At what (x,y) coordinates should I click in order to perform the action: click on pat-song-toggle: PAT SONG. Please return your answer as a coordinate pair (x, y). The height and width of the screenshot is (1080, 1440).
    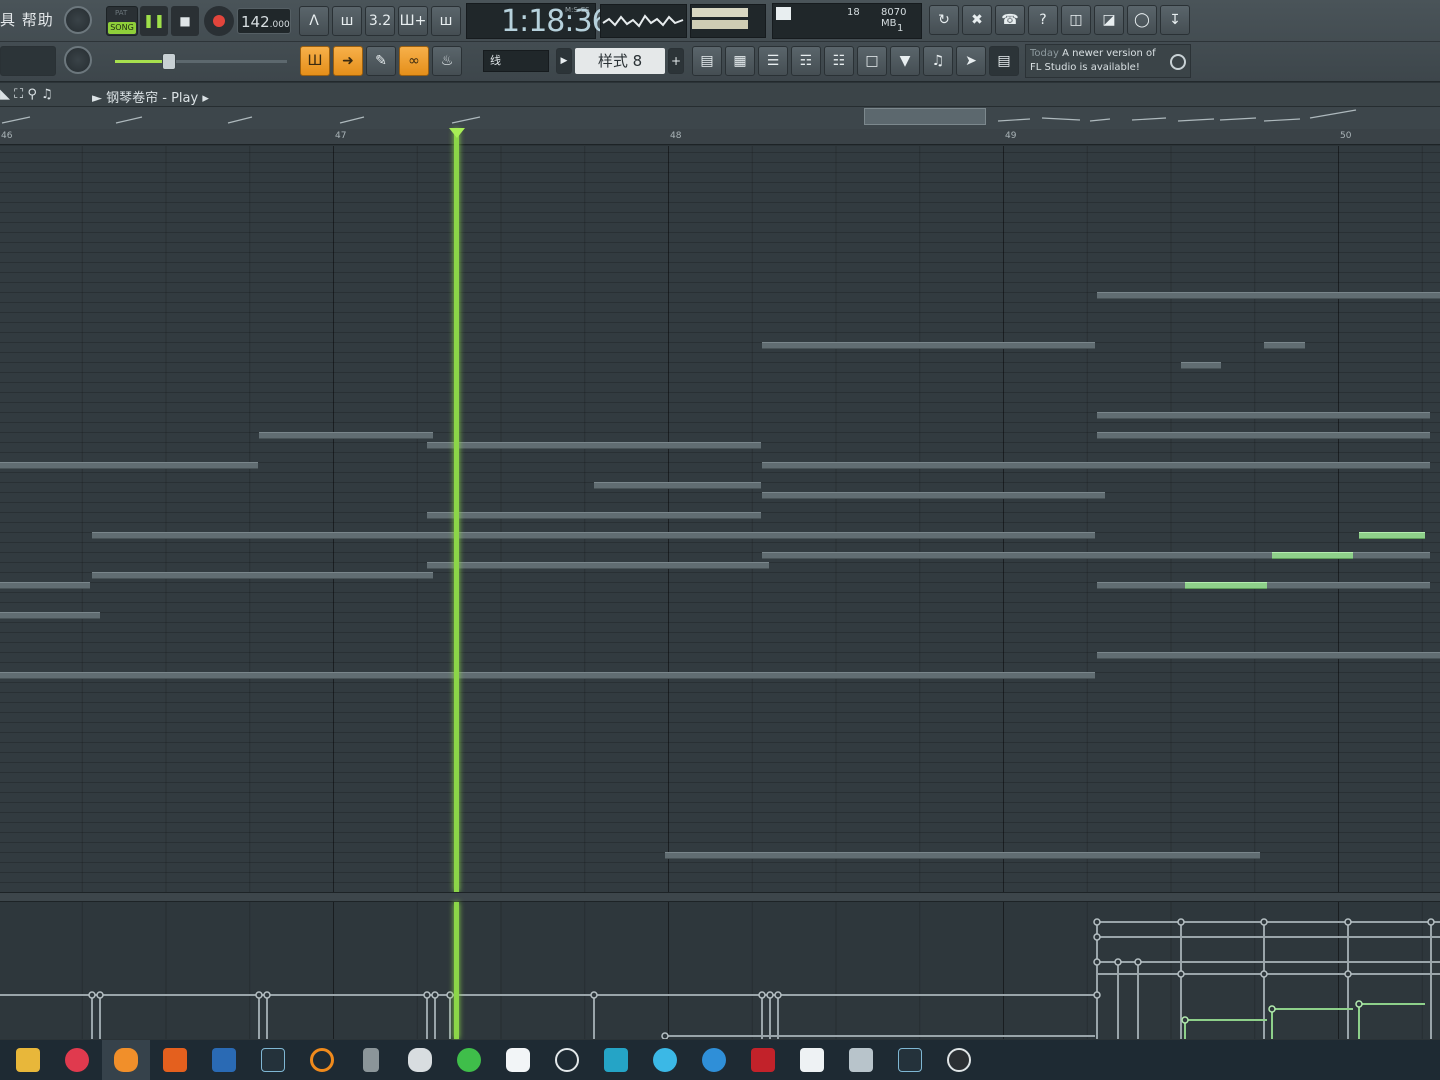
    Looking at the image, I should click on (122, 21).